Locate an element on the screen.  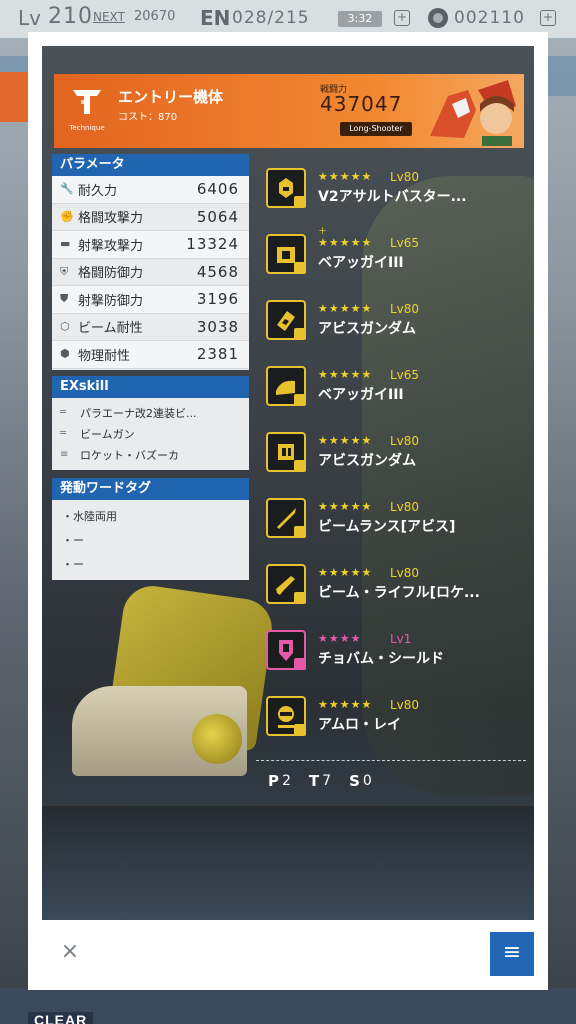
pilot-portrait-icon is located at coordinates (473, 113).